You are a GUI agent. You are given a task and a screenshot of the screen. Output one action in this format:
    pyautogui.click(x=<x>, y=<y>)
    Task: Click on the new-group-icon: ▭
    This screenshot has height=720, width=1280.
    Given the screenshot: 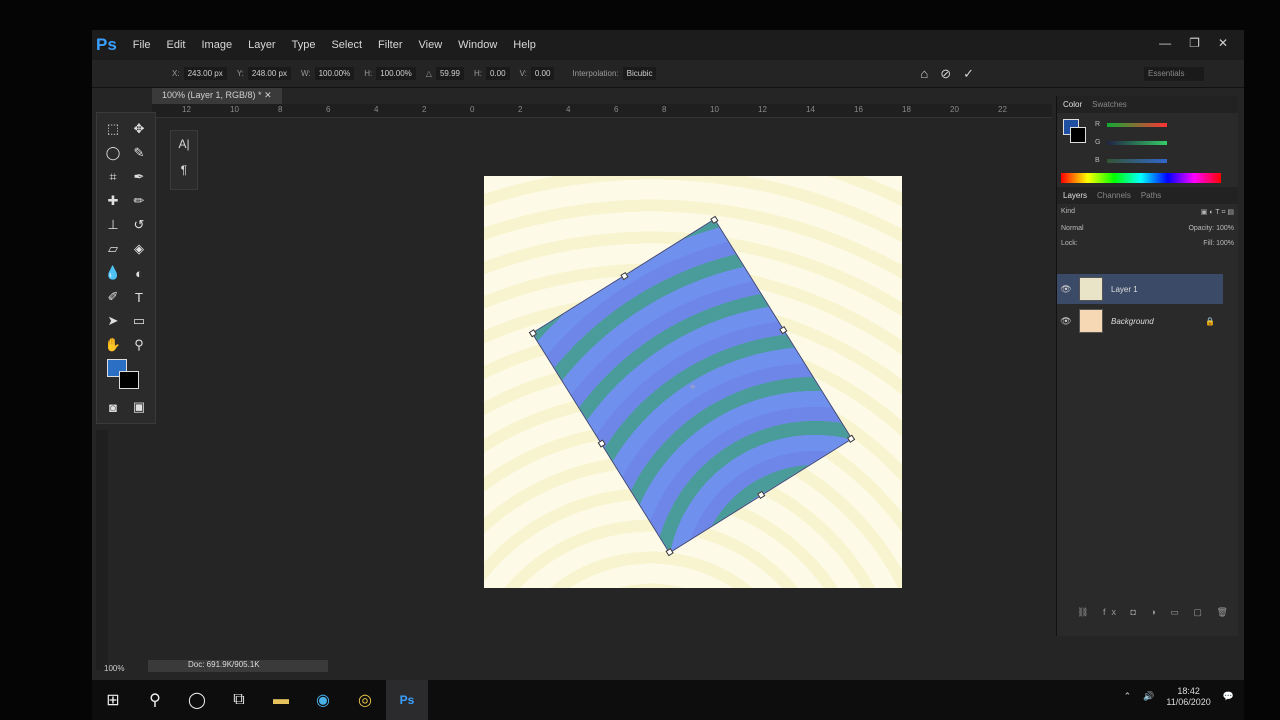 What is the action you would take?
    pyautogui.click(x=1177, y=612)
    